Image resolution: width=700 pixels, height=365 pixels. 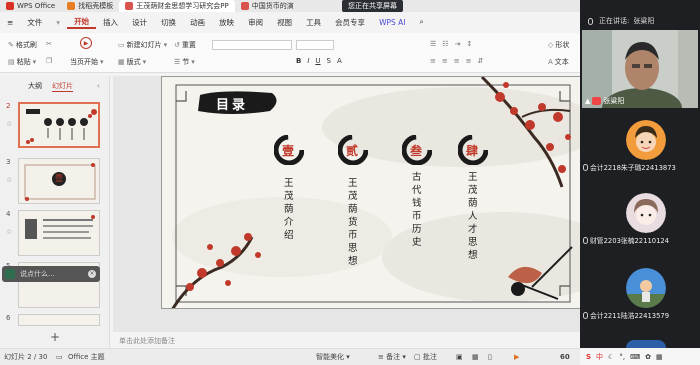 What do you see at coordinates (516, 357) in the screenshot?
I see `play-slideshow-icon: ▶` at bounding box center [516, 357].